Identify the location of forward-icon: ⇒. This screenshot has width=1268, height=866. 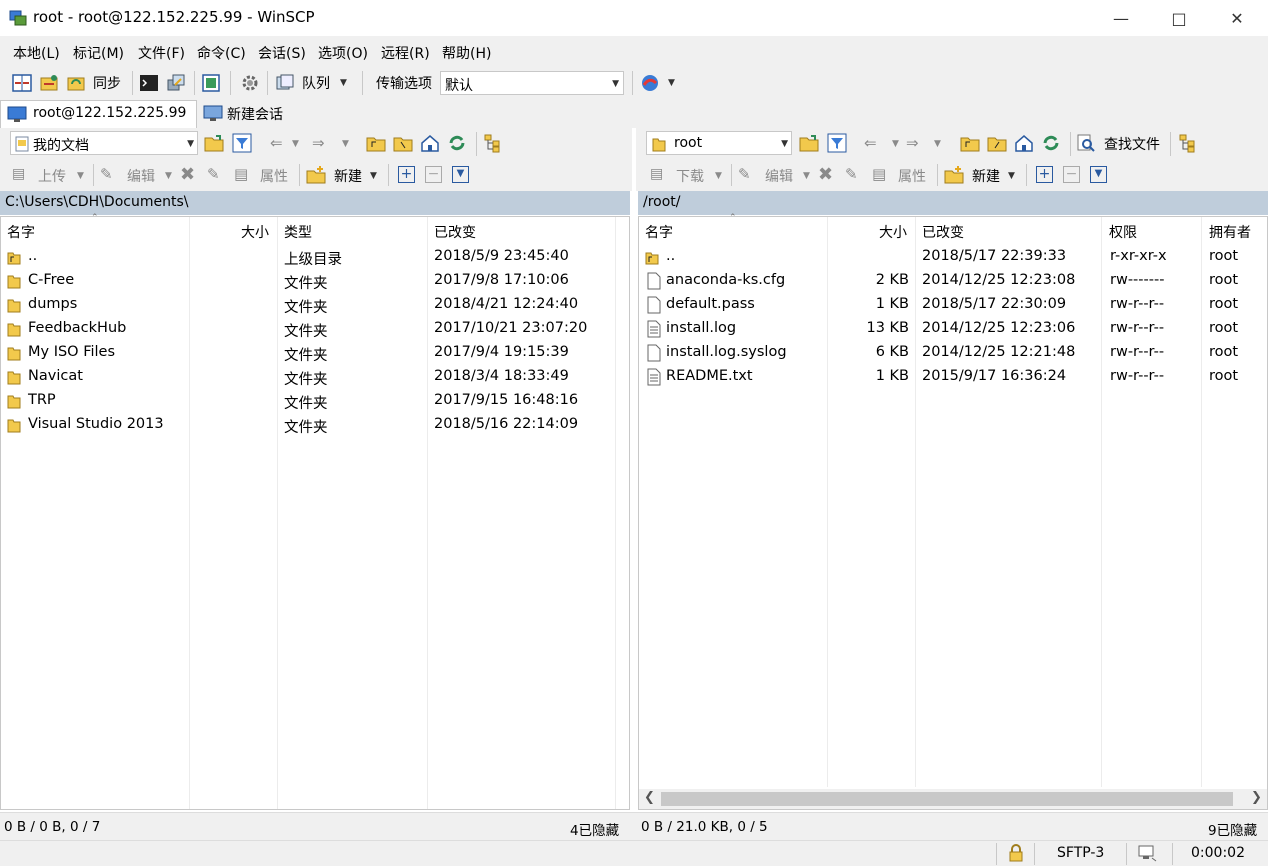
(912, 143).